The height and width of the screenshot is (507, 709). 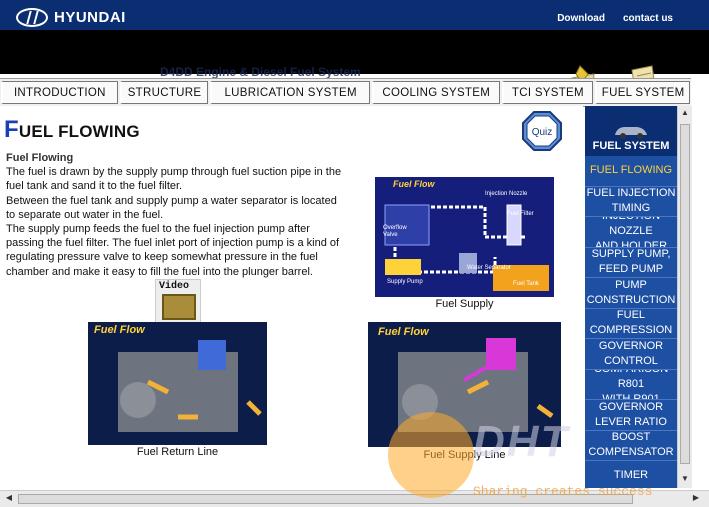 I want to click on engine-photo-supply, so click(x=464, y=384).